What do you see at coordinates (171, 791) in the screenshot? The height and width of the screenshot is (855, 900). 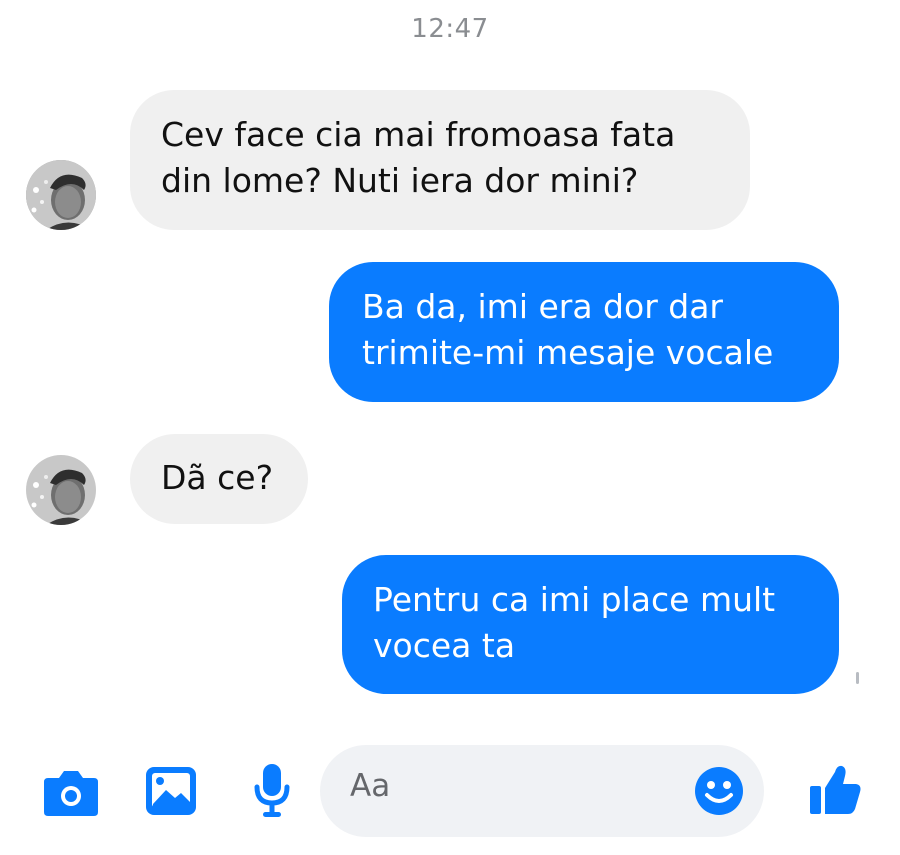 I see `gallery-icon` at bounding box center [171, 791].